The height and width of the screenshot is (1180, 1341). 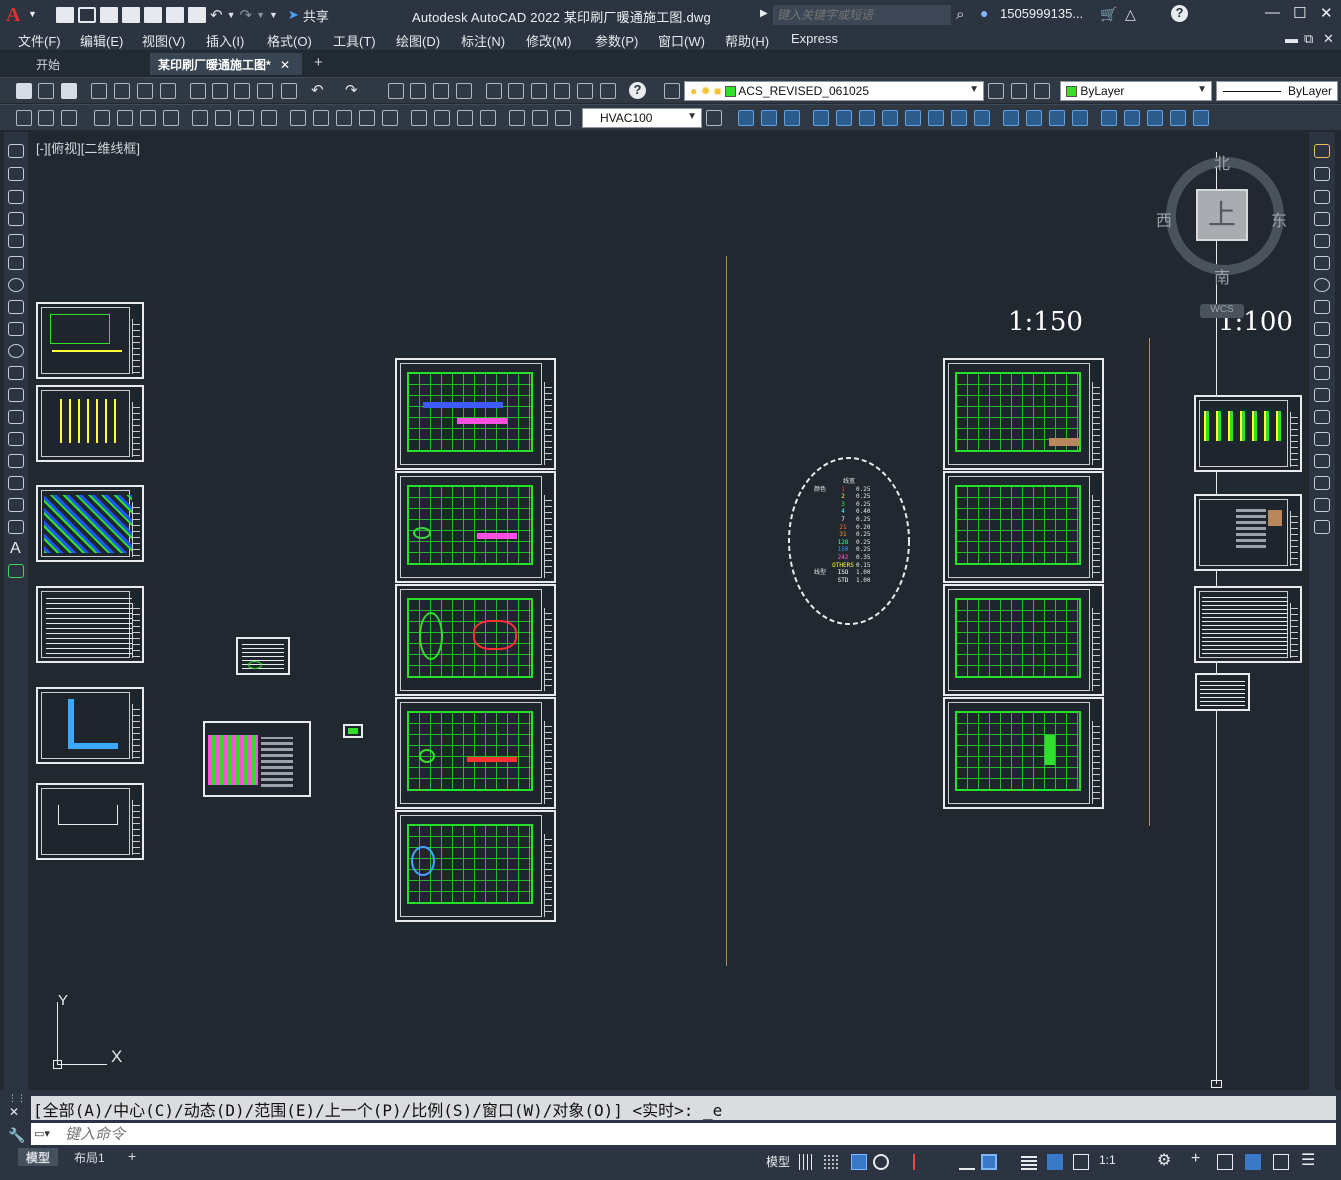 What do you see at coordinates (24, 118) in the screenshot?
I see `annotate-icon` at bounding box center [24, 118].